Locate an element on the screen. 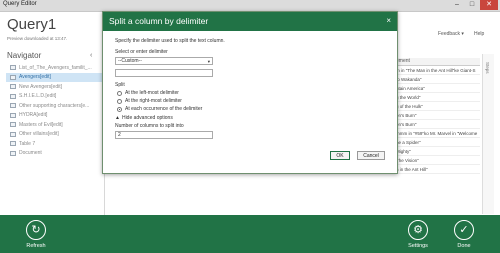 This screenshot has height=253, width=500. table-row: g of the Hulk" is located at coordinates (437, 106).